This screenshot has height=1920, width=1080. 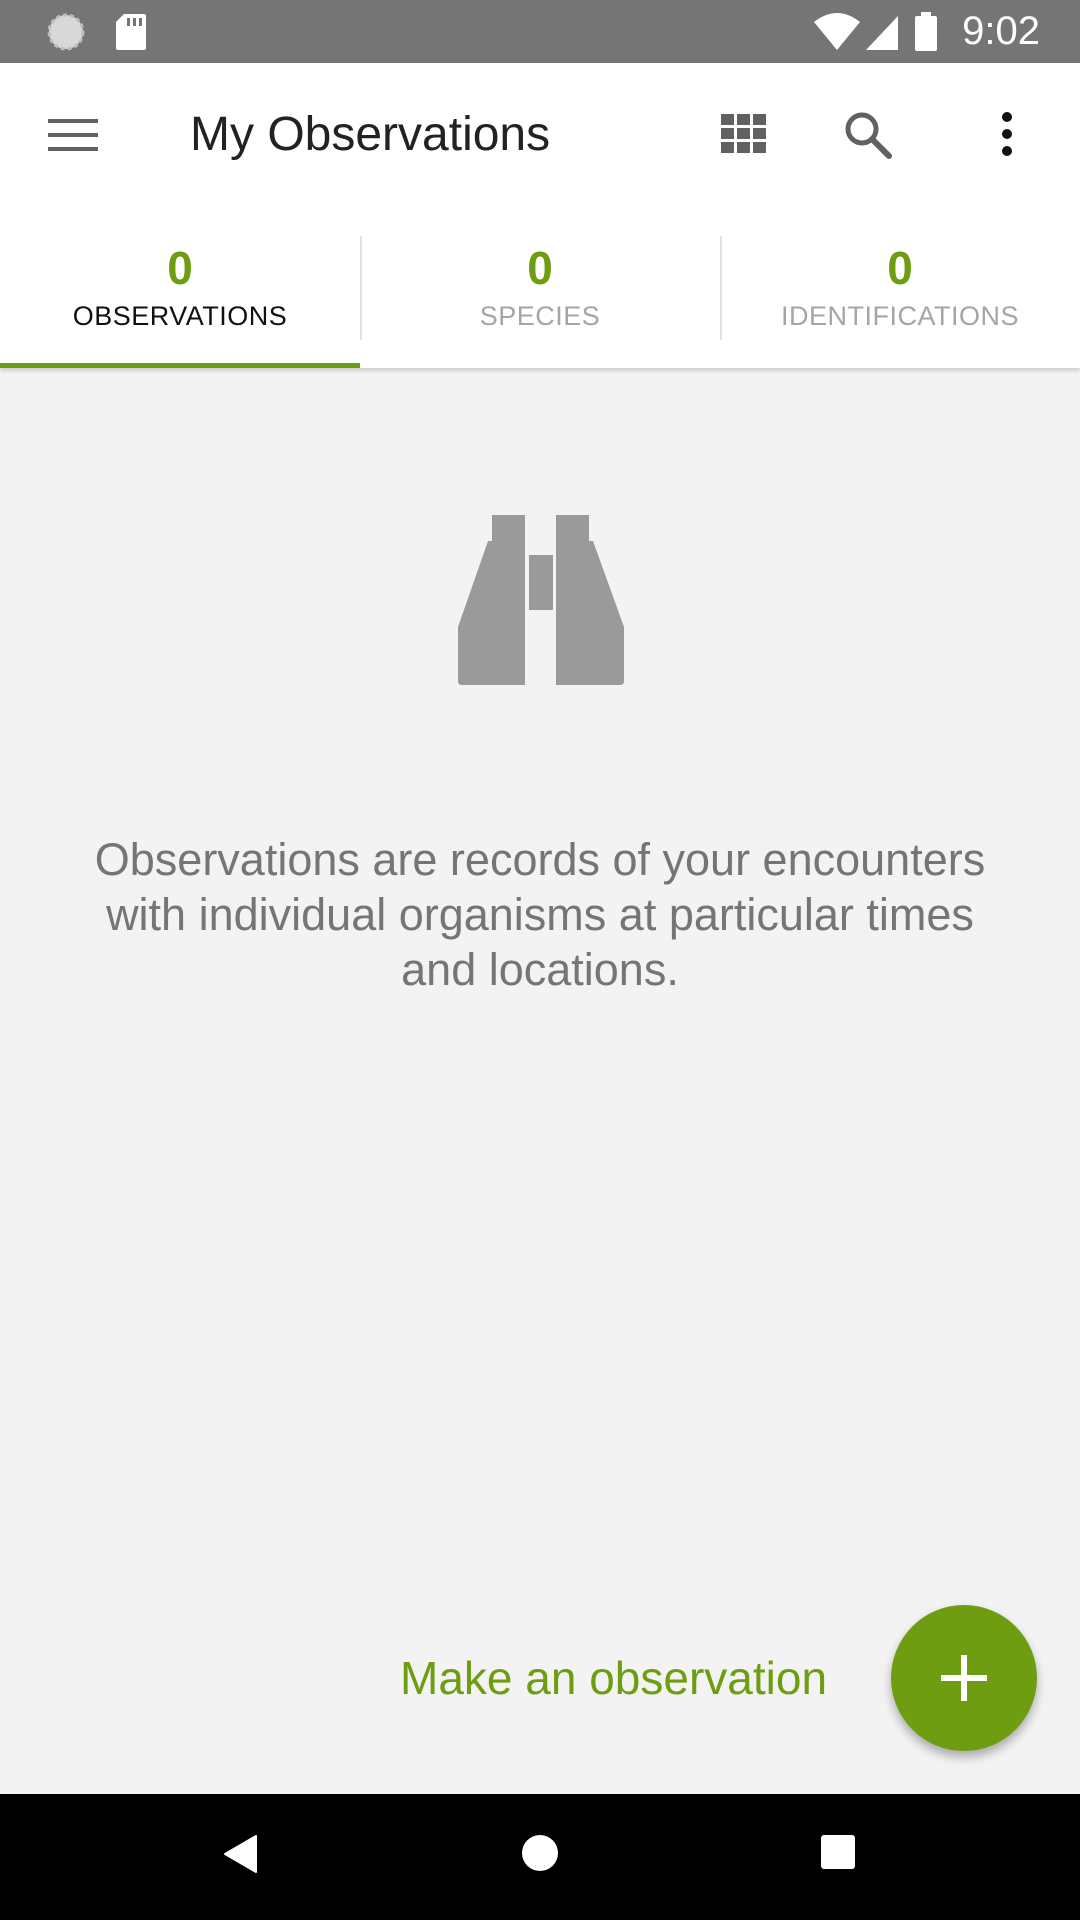 What do you see at coordinates (180, 365) in the screenshot?
I see `active-tab-indicator` at bounding box center [180, 365].